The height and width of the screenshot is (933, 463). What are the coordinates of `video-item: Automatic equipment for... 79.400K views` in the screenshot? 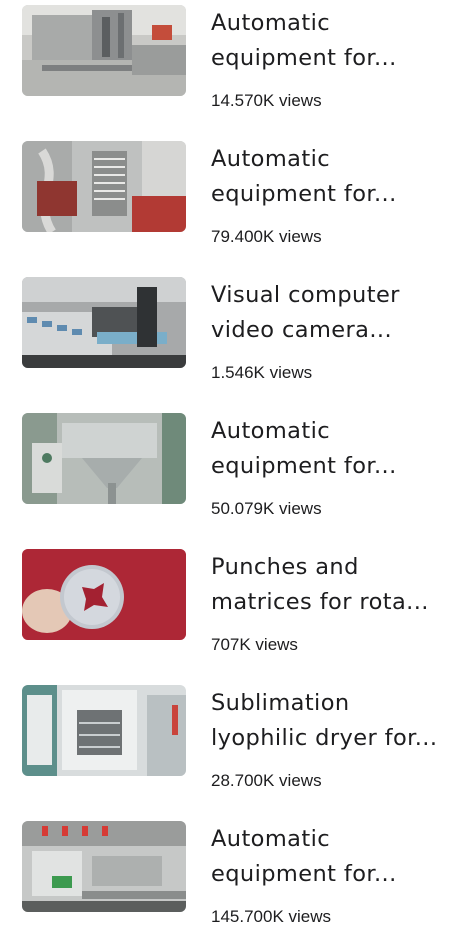 It's located at (231, 197).